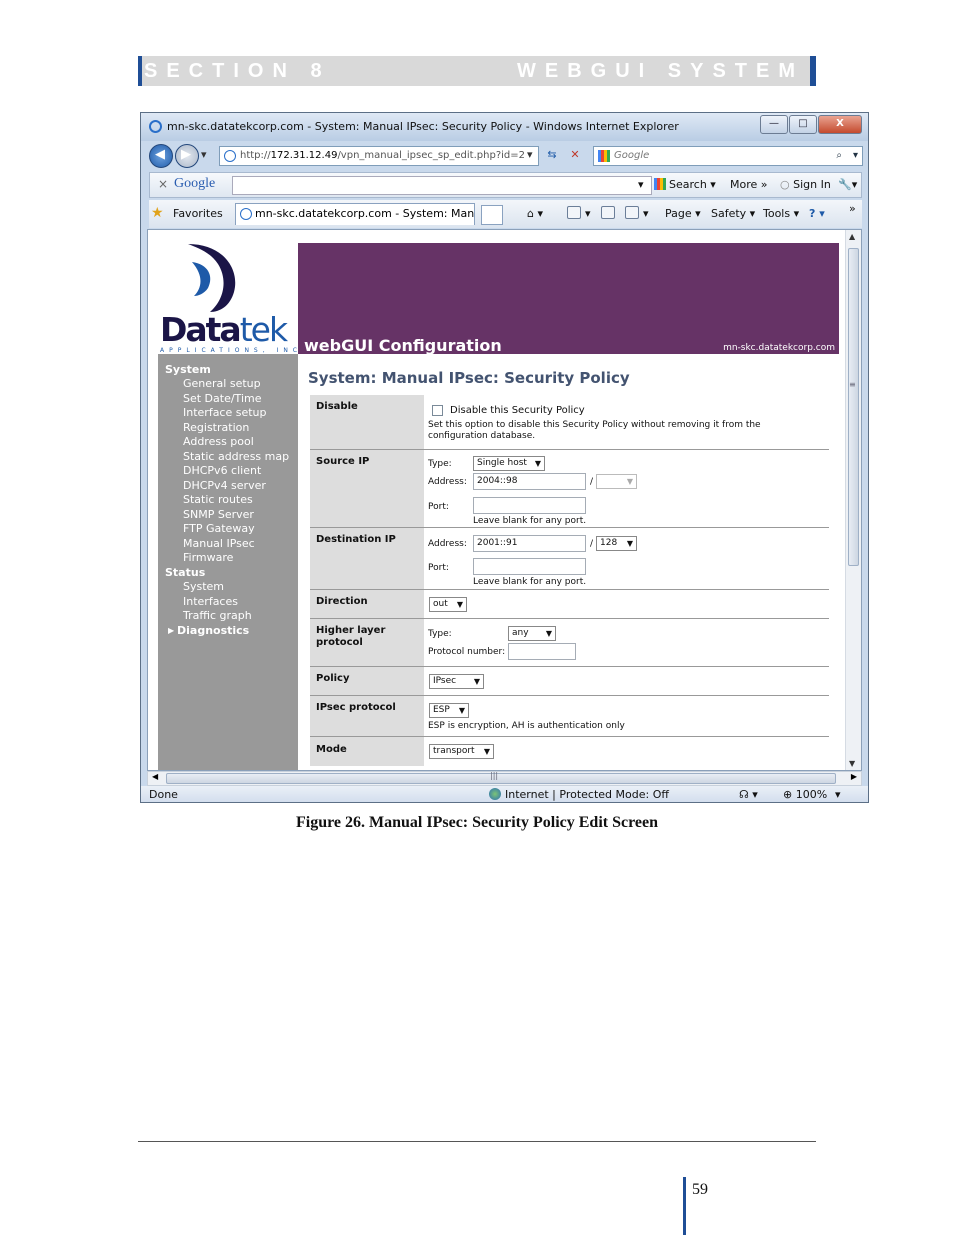  Describe the element at coordinates (535, 213) in the screenshot. I see `home-icon: ⌂ ▾` at that location.